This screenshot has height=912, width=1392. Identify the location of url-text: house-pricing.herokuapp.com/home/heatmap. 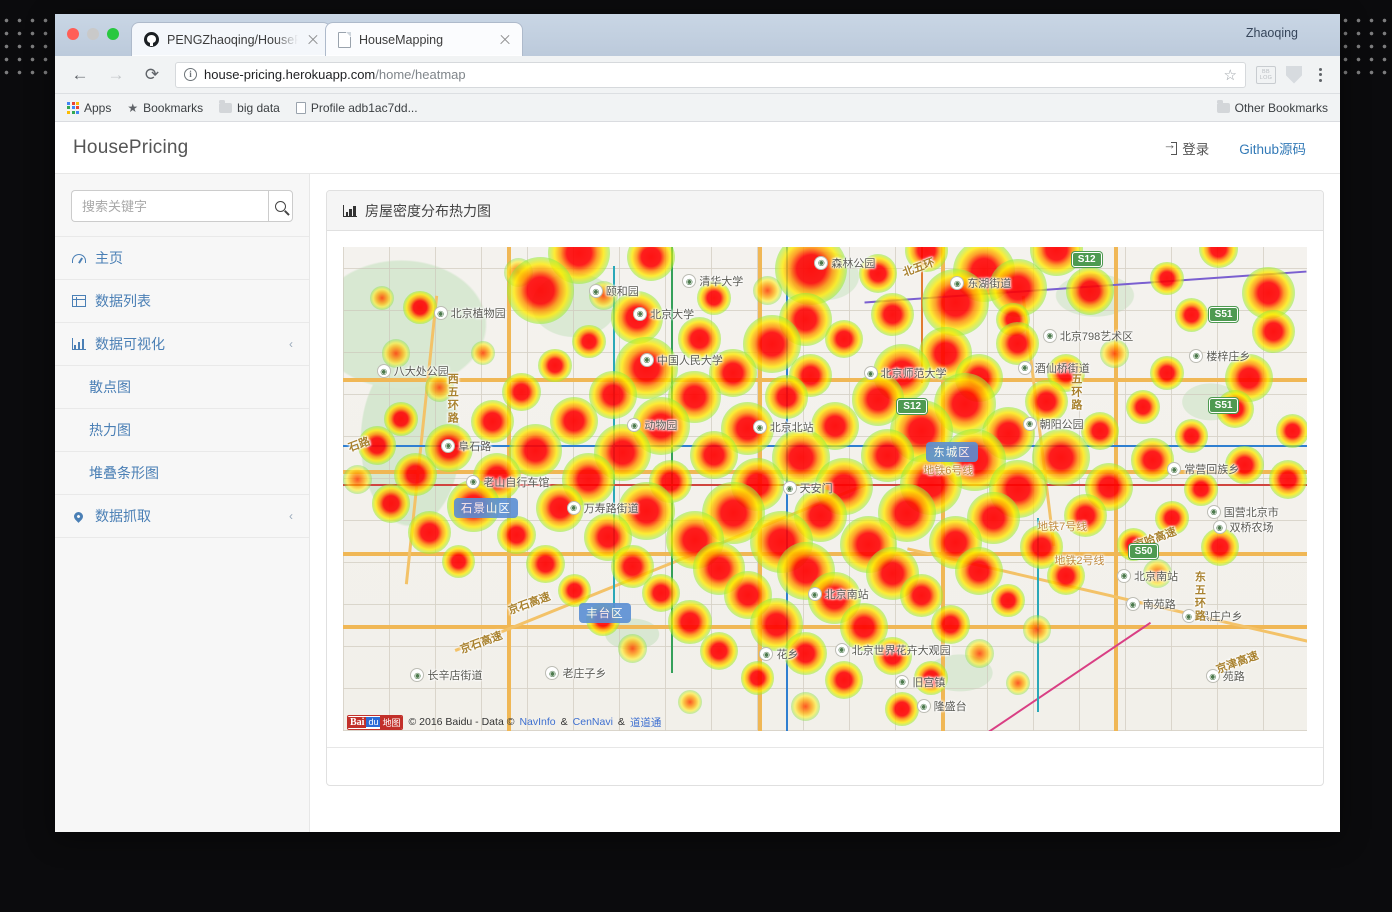
(335, 74).